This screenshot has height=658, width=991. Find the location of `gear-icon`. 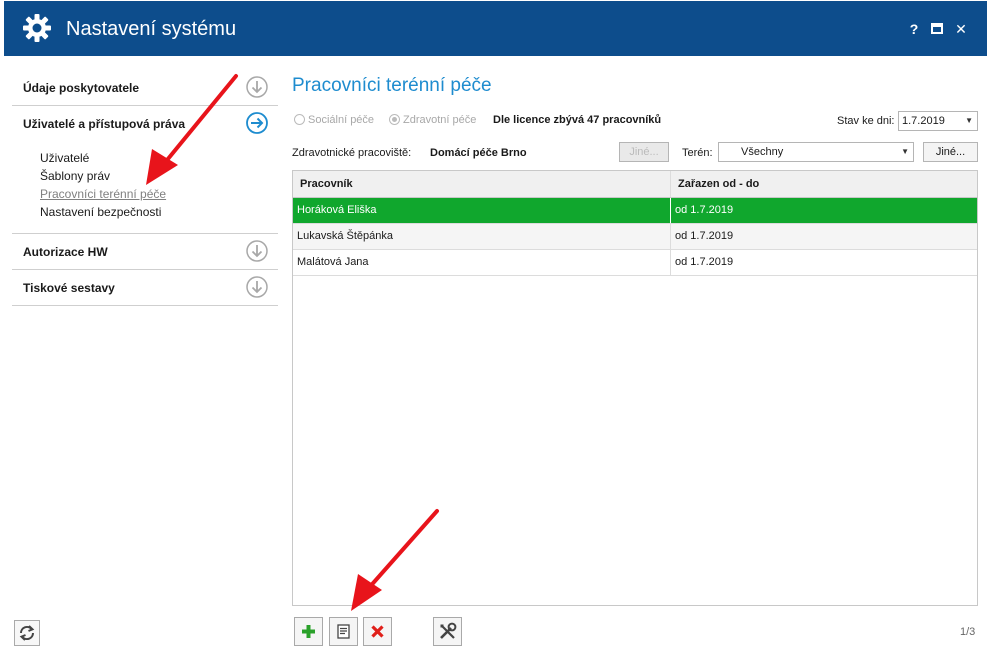

gear-icon is located at coordinates (37, 28).